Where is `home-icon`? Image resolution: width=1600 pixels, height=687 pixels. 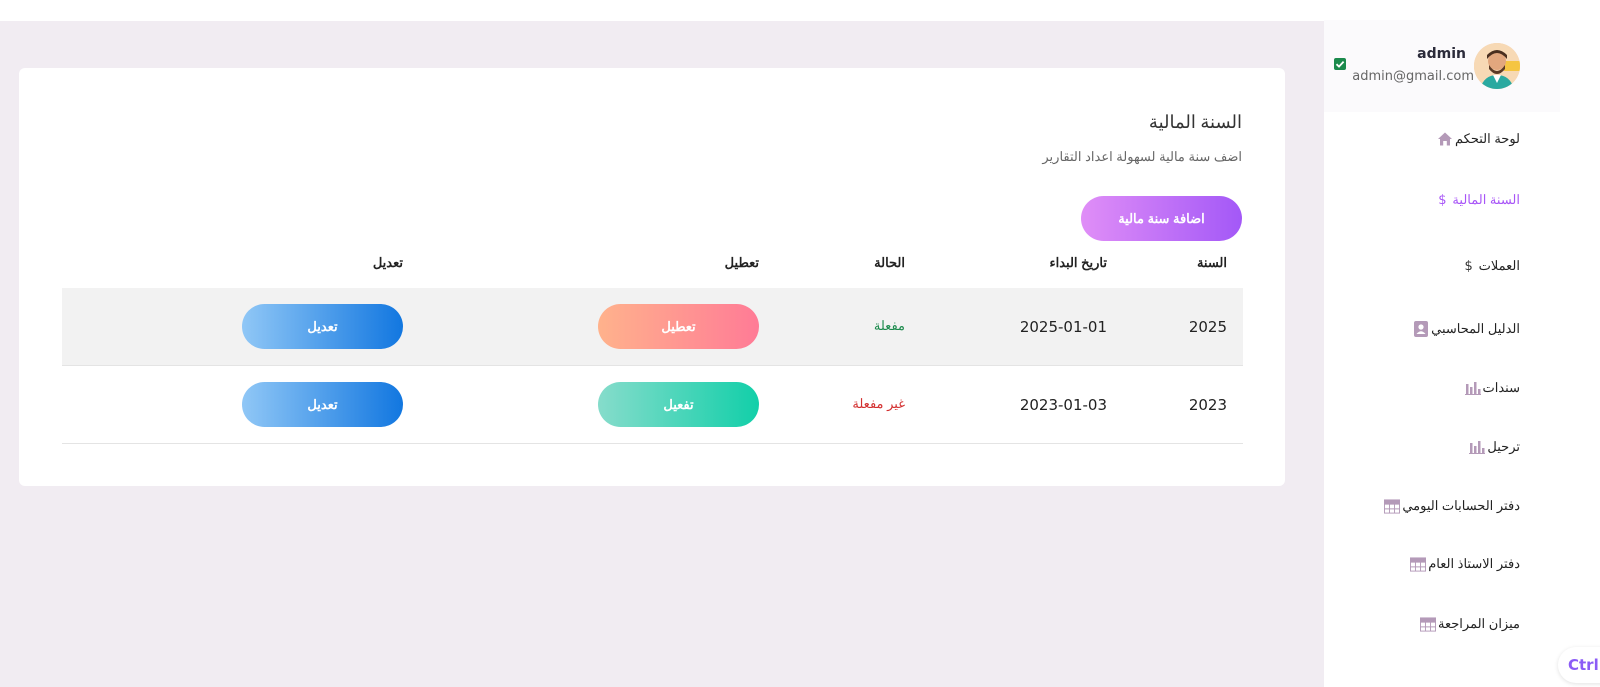 home-icon is located at coordinates (1445, 139).